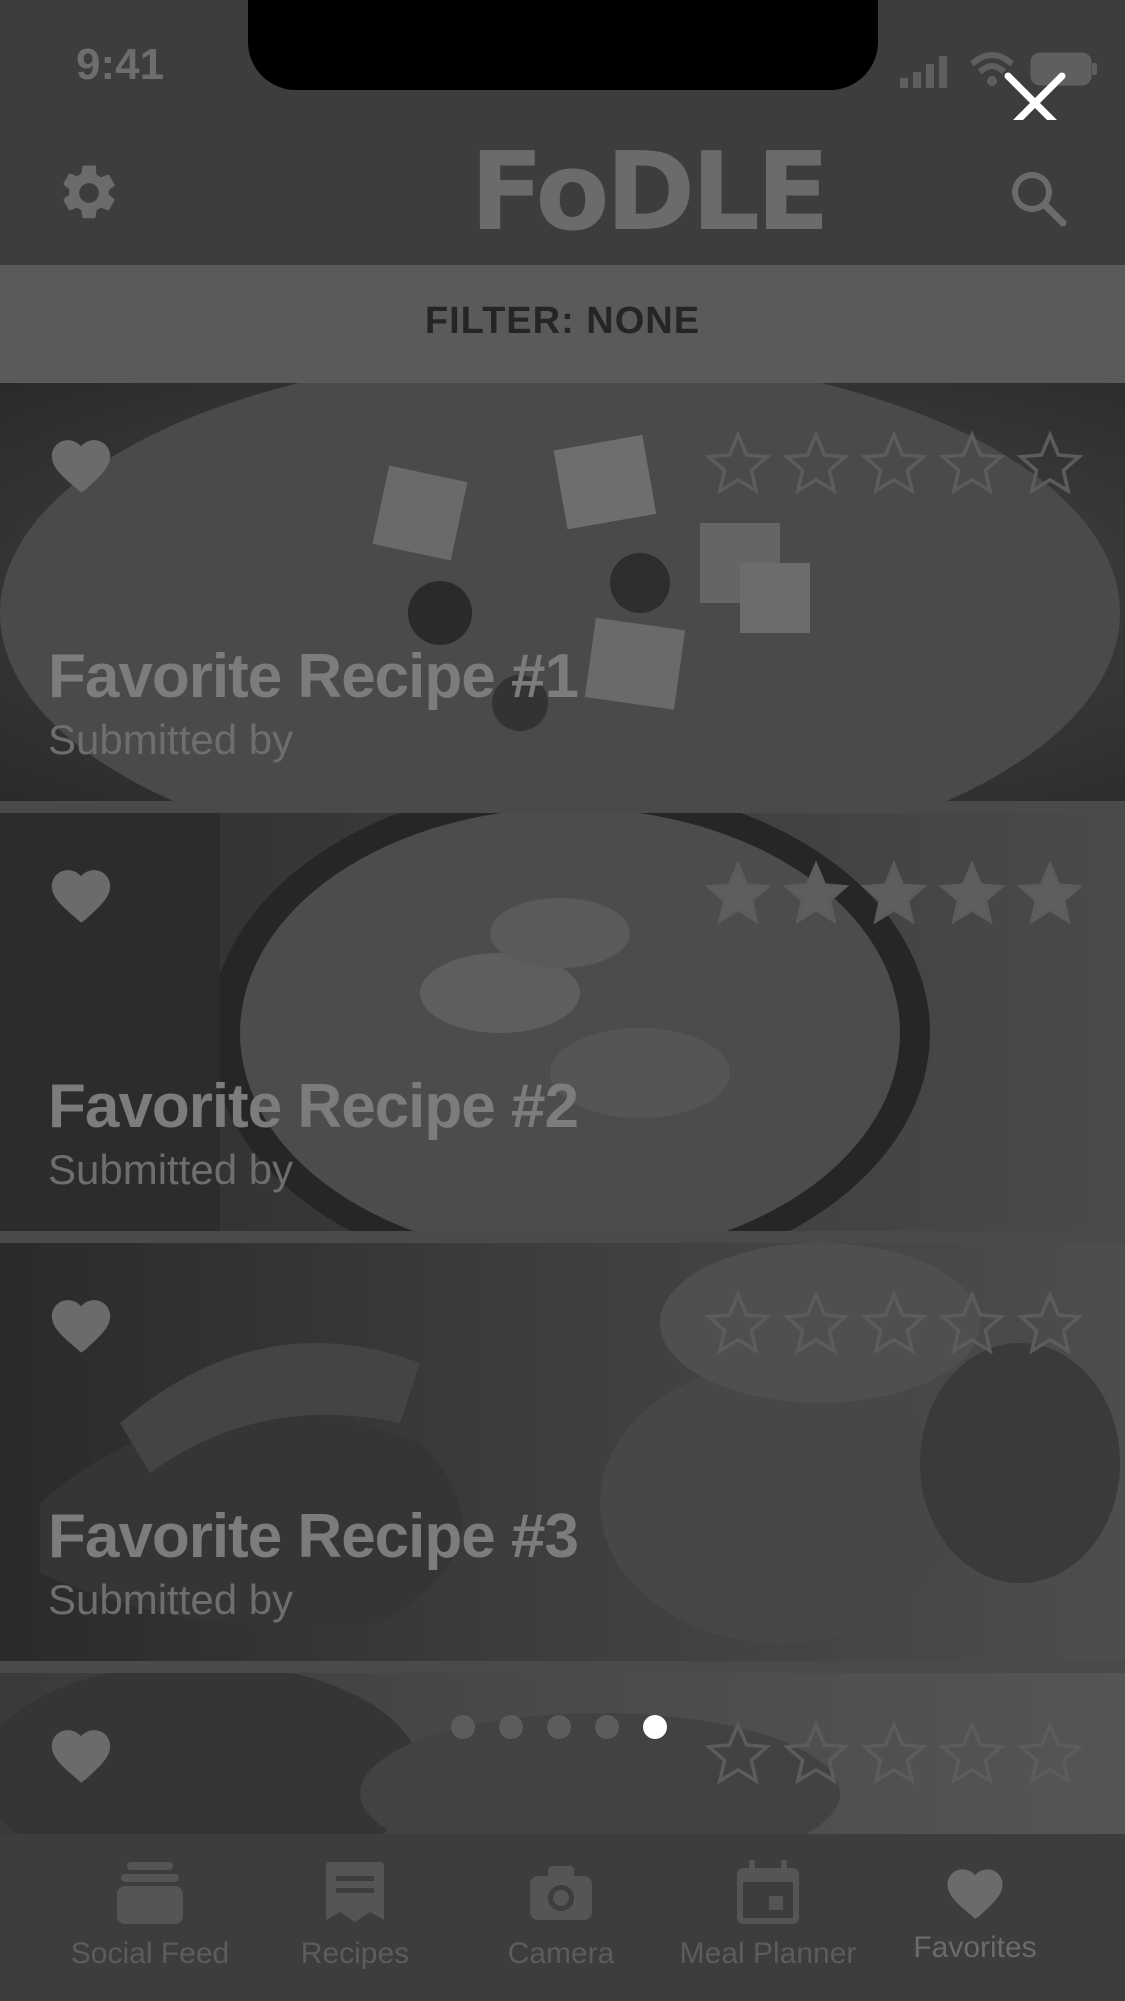 The height and width of the screenshot is (2001, 1125). Describe the element at coordinates (925, 73) in the screenshot. I see `signal-icon` at that location.